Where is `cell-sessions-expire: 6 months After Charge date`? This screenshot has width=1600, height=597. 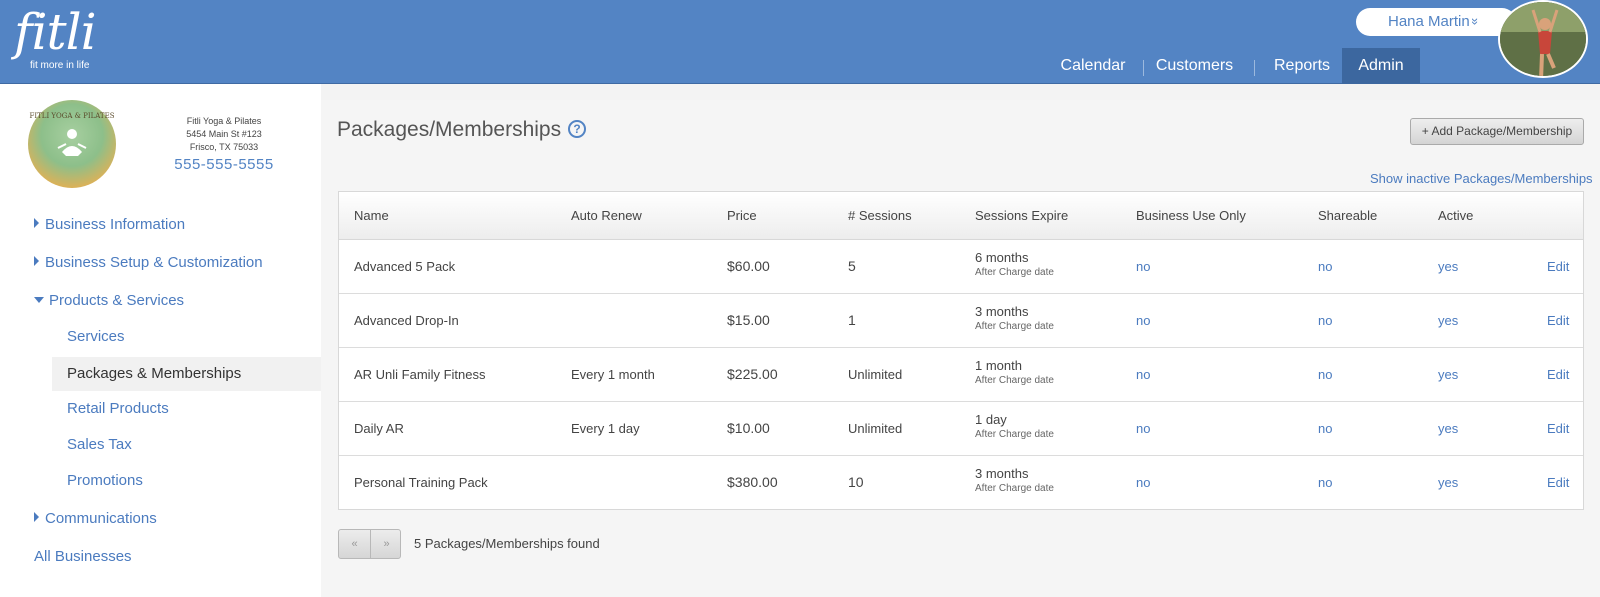
cell-sessions-expire: 6 months After Charge date is located at coordinates (1014, 264).